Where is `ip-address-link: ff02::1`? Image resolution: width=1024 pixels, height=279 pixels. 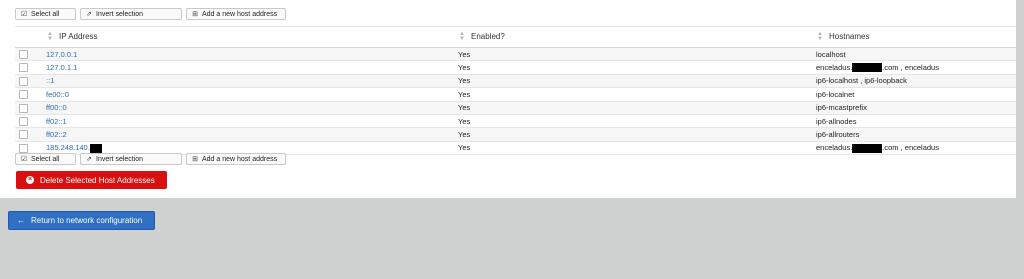 ip-address-link: ff02::1 is located at coordinates (56, 121).